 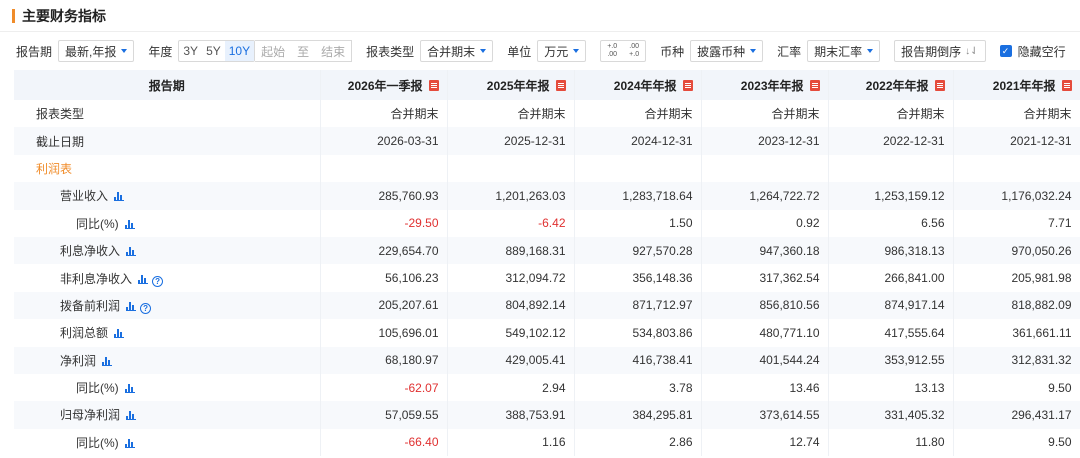 What do you see at coordinates (765, 442) in the screenshot?
I see `table-cell: 12.74` at bounding box center [765, 442].